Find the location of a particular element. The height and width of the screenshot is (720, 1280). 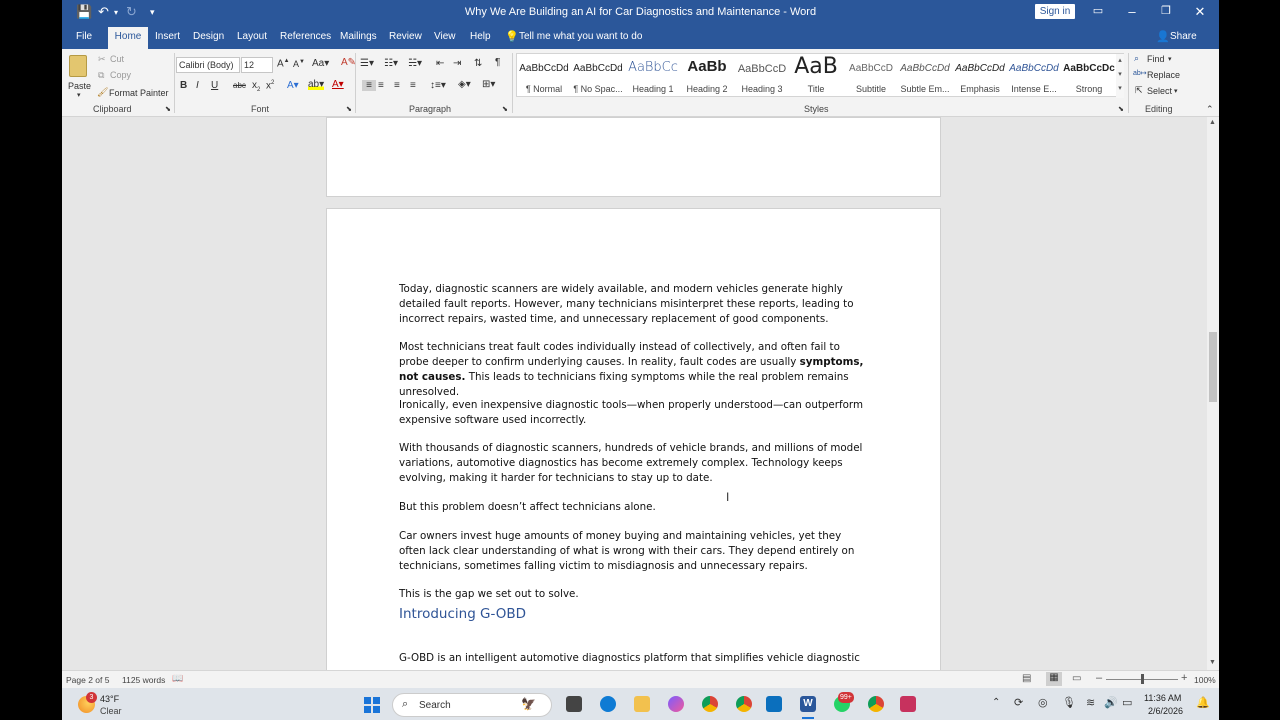

find-button: Find is located at coordinates (1156, 59).